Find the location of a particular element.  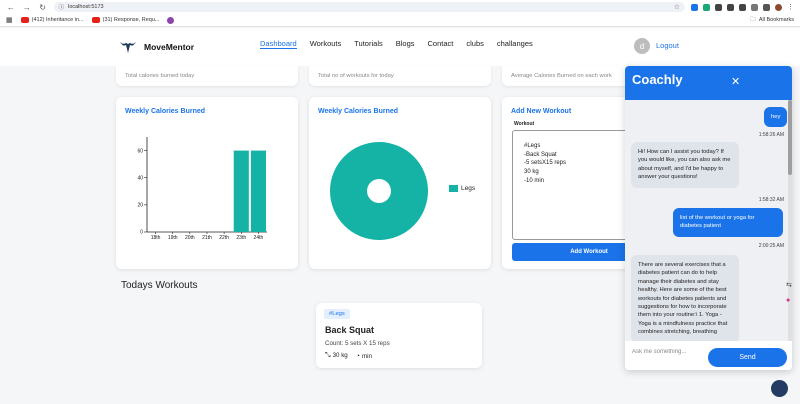

exercise-name: Back Squat is located at coordinates (350, 330).